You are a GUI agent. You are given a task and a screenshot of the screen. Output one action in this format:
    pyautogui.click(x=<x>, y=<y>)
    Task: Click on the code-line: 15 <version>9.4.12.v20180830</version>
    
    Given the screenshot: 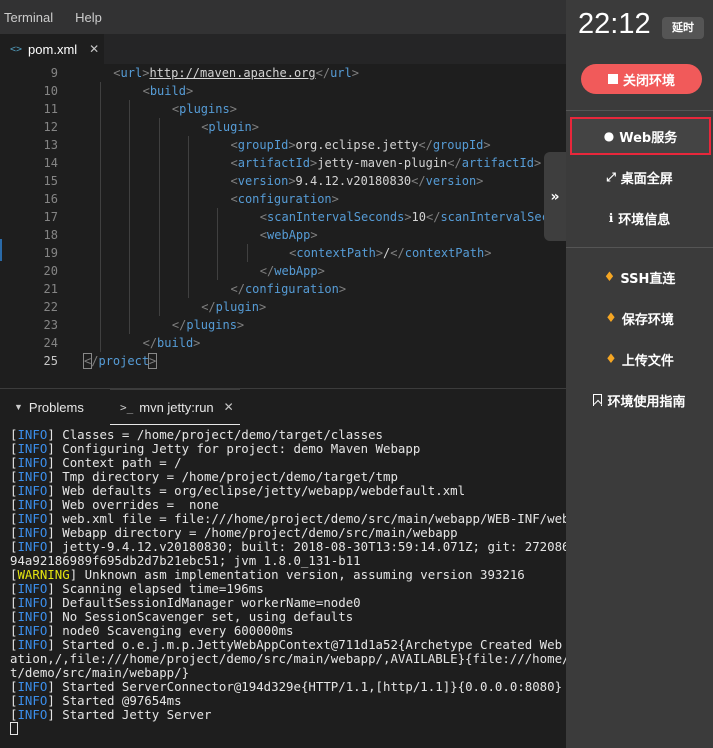 What is the action you would take?
    pyautogui.click(x=283, y=181)
    